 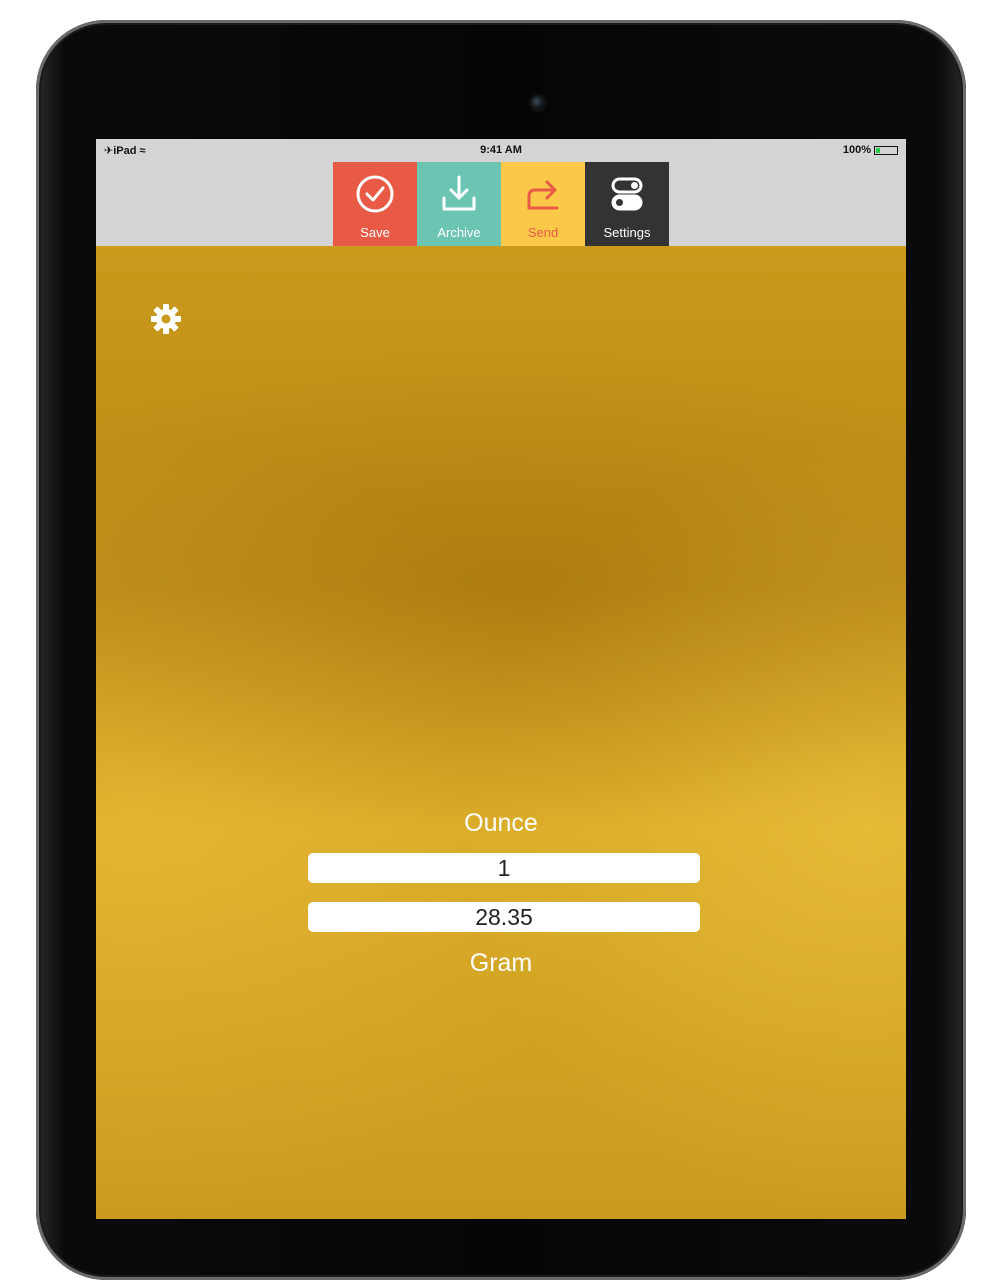 I want to click on battery-percent: 100%, so click(x=856, y=150).